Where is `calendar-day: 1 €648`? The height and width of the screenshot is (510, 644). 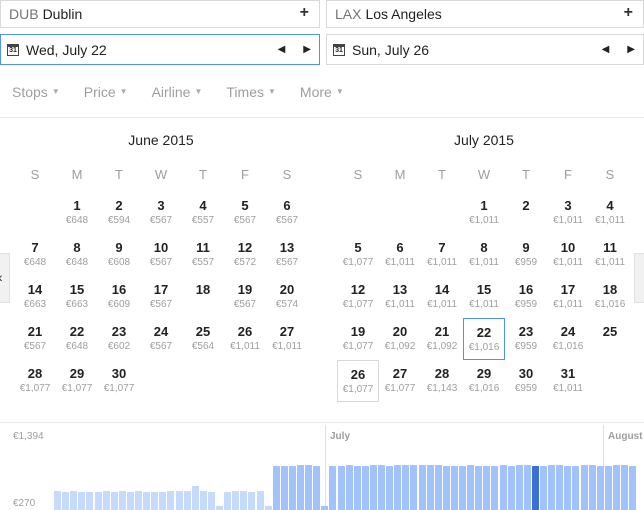 calendar-day: 1 €648 is located at coordinates (77, 213).